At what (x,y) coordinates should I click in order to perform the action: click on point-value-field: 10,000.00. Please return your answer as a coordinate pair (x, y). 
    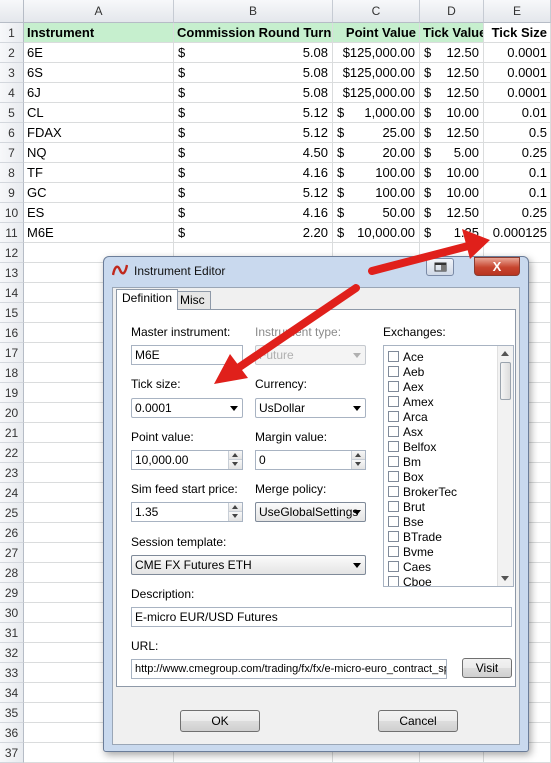
    Looking at the image, I should click on (187, 460).